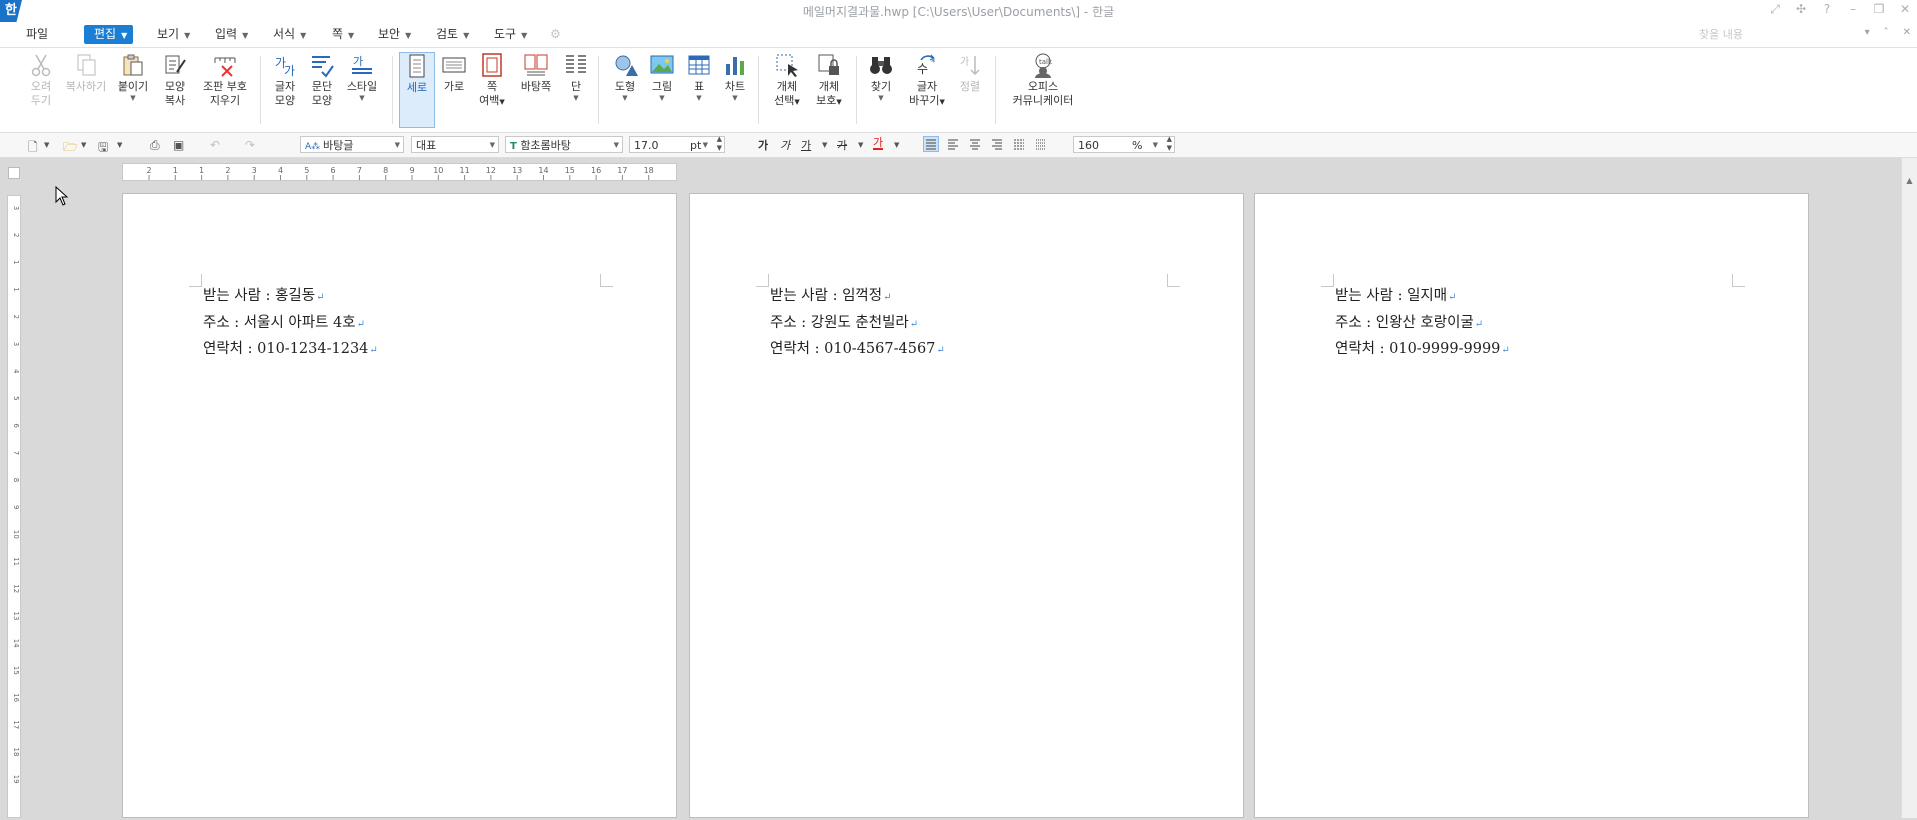 This screenshot has height=820, width=1917. I want to click on recipient-line: 받는 사람 : 홍길동↵, so click(264, 296).